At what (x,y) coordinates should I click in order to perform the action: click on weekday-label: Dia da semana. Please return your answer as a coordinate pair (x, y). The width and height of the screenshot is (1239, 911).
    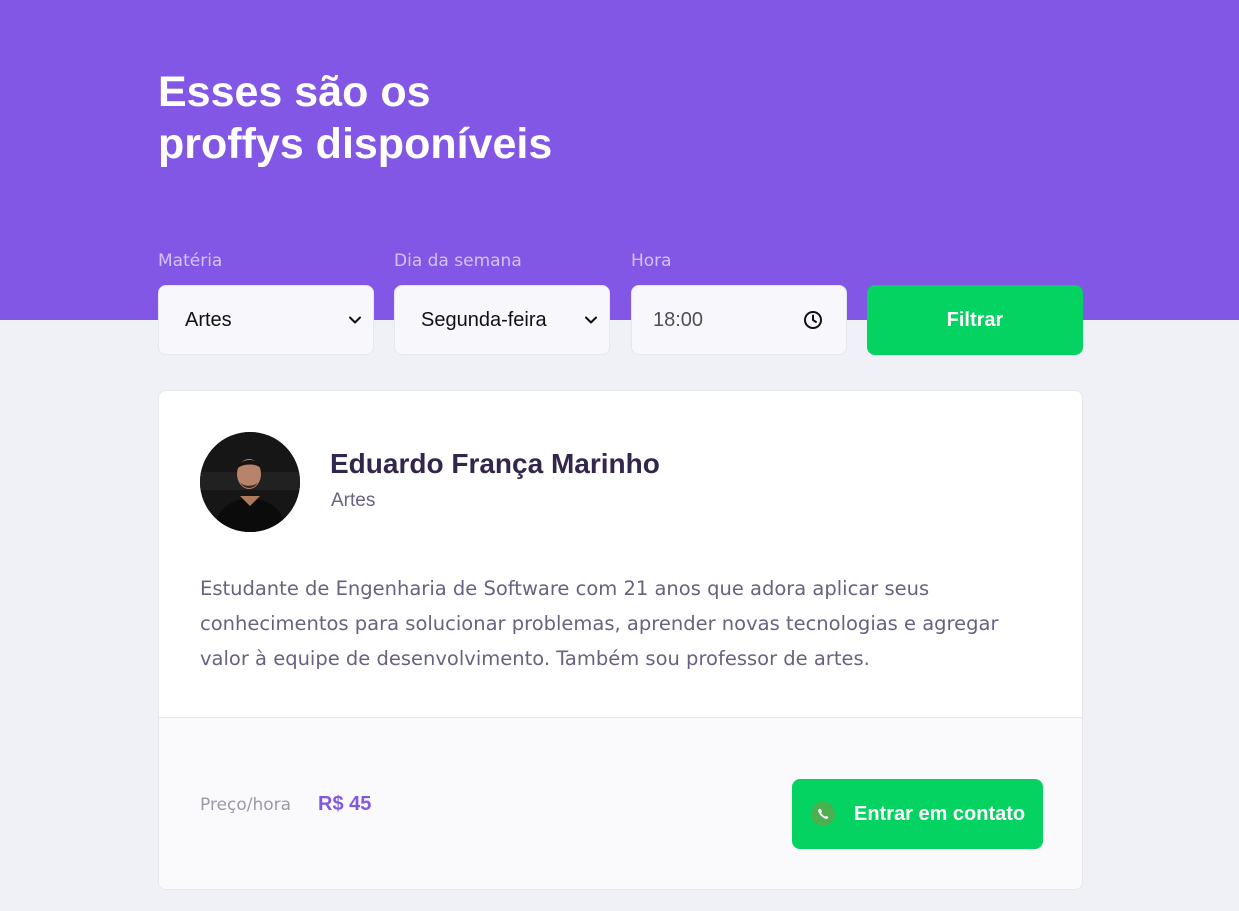
    Looking at the image, I should click on (458, 261).